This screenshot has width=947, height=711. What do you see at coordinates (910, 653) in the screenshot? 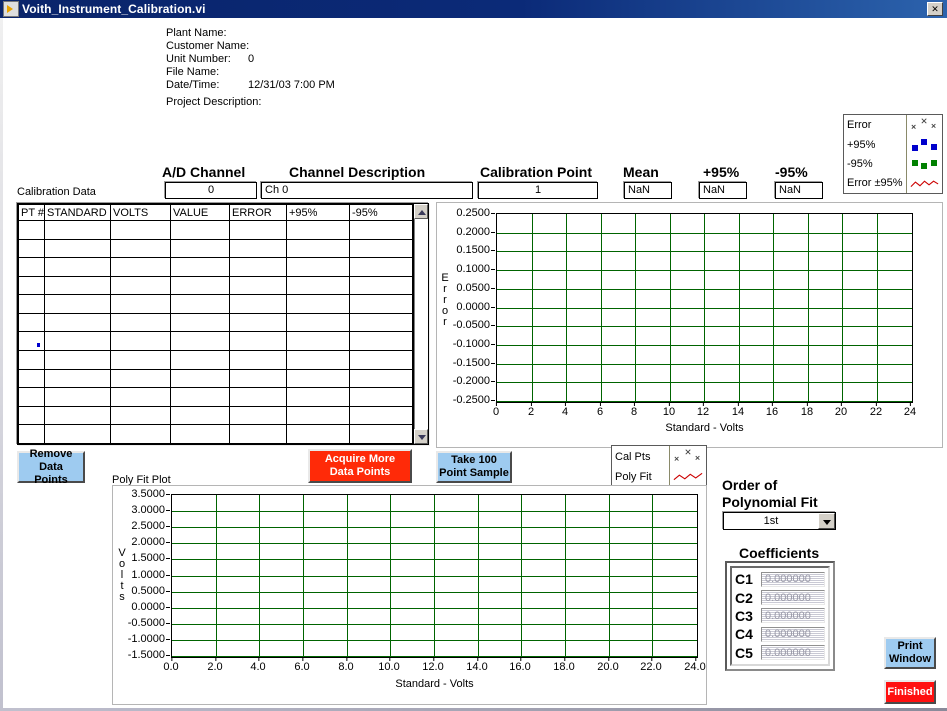
I see `print-window-button: Print Window` at bounding box center [910, 653].